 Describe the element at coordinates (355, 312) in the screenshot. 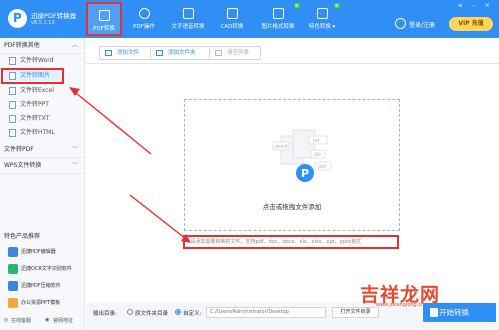

I see `open-folder-button: 打开文件目录` at that location.